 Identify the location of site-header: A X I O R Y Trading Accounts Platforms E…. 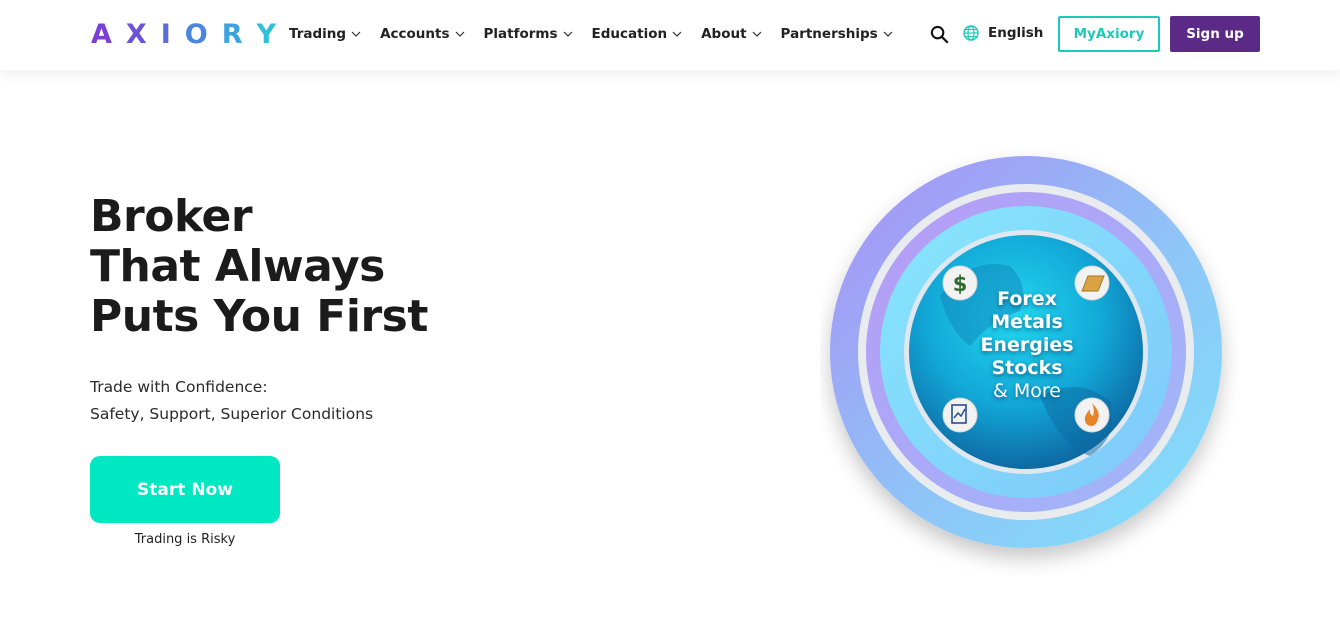
(670, 35).